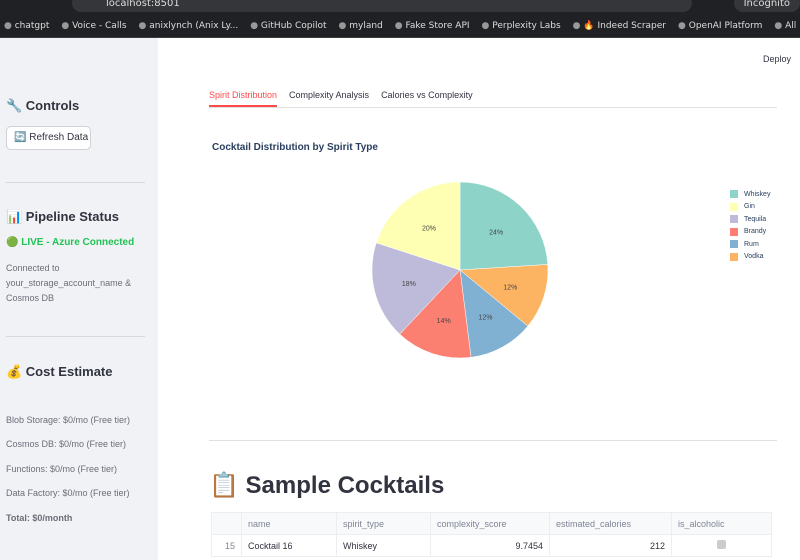 This screenshot has width=800, height=560. What do you see at coordinates (720, 26) in the screenshot?
I see `bookmark: OpenAI Platform` at bounding box center [720, 26].